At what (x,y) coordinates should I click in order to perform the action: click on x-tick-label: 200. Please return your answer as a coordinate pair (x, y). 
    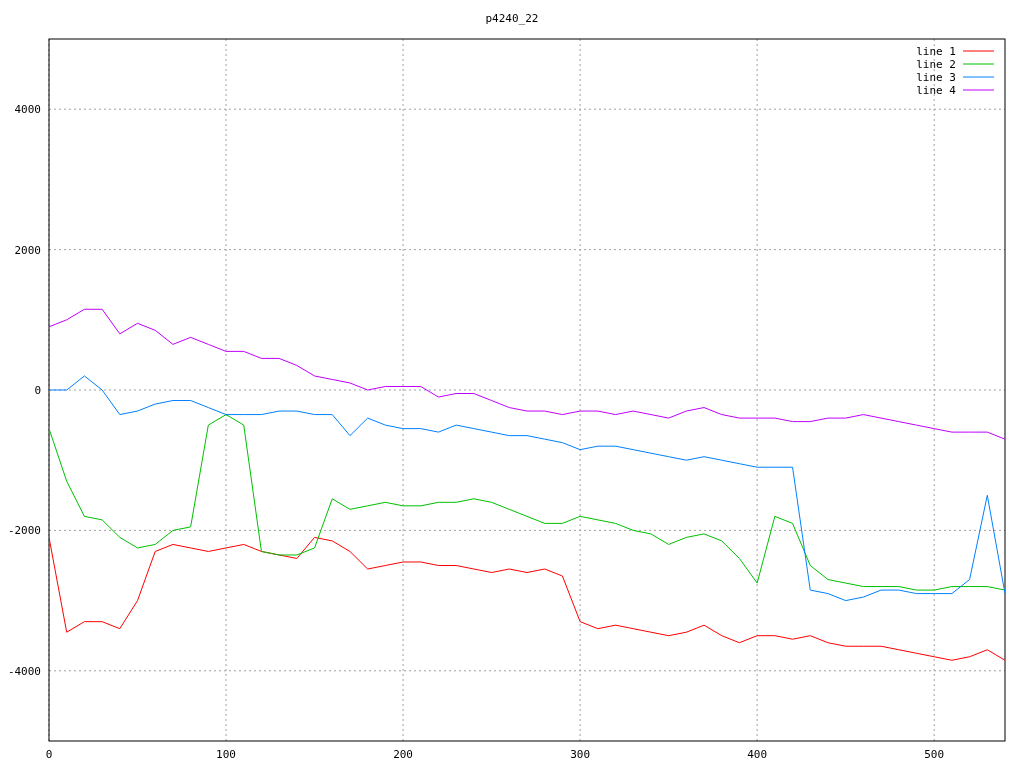
    Looking at the image, I should click on (403, 754).